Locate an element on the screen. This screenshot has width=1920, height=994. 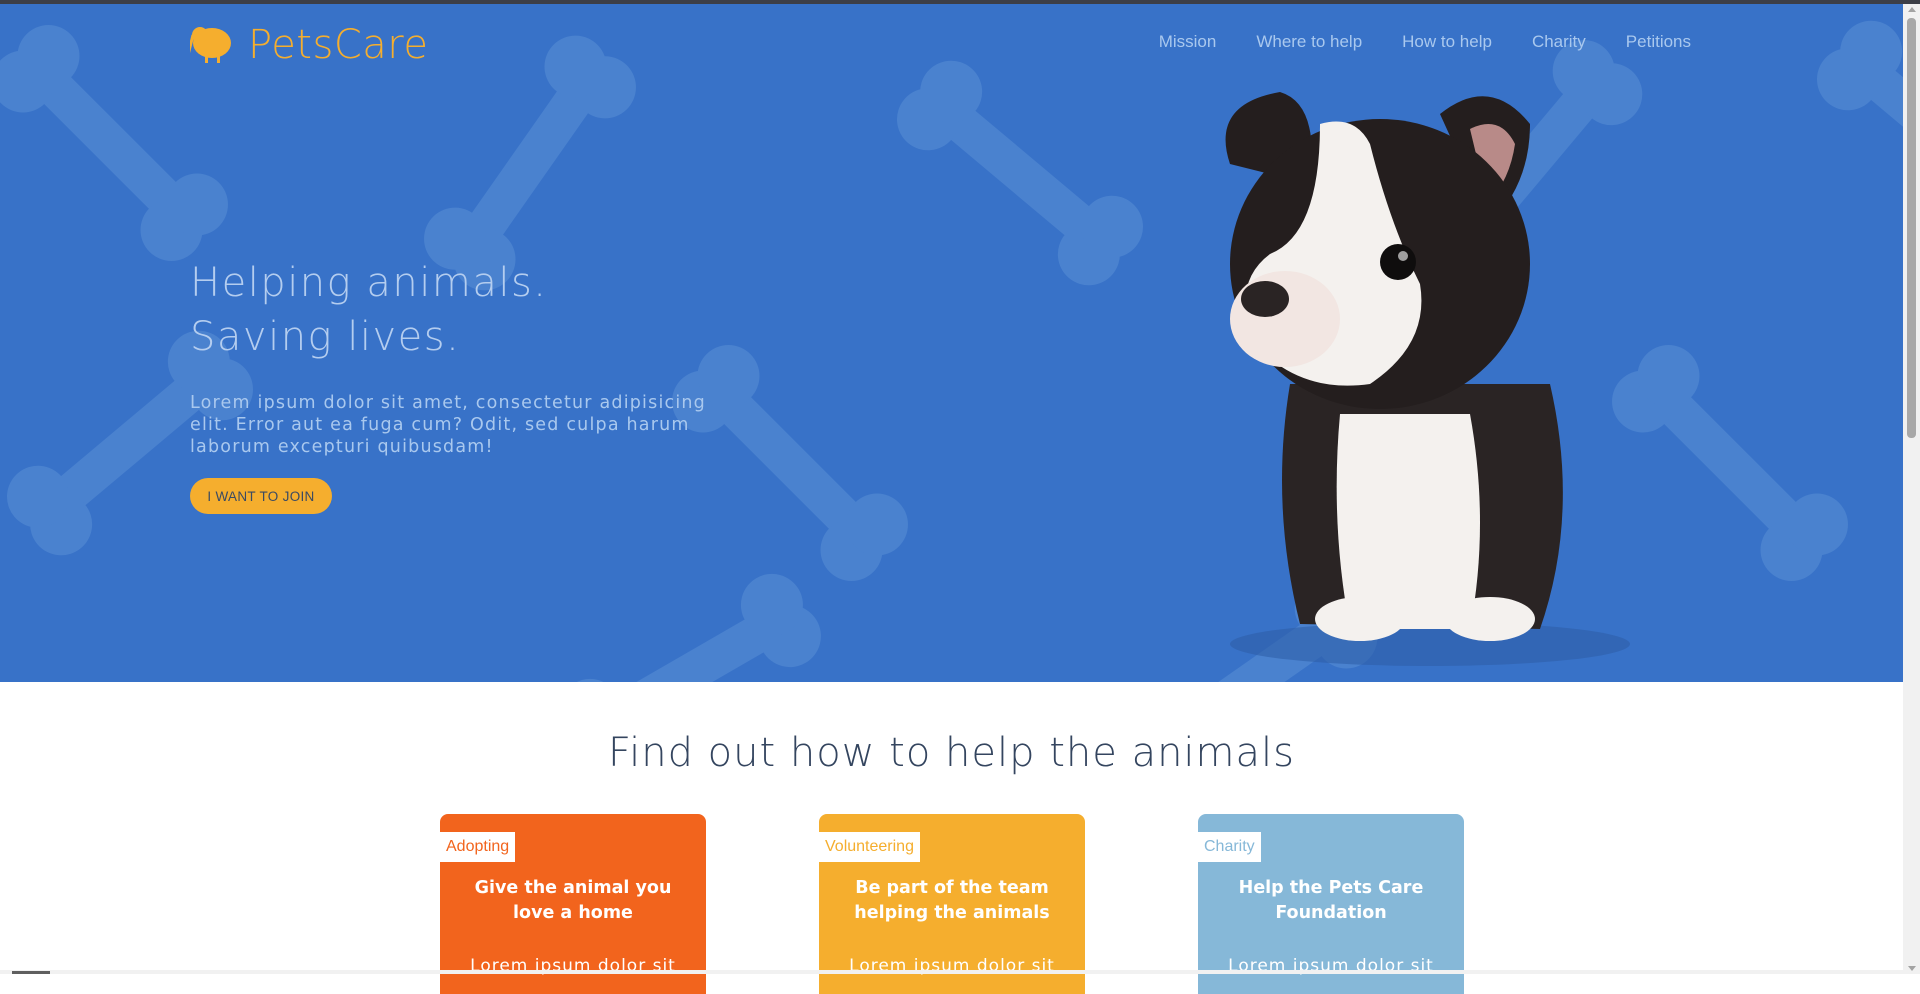
hero-title: Helping animals. Saving lives. is located at coordinates (369, 310).